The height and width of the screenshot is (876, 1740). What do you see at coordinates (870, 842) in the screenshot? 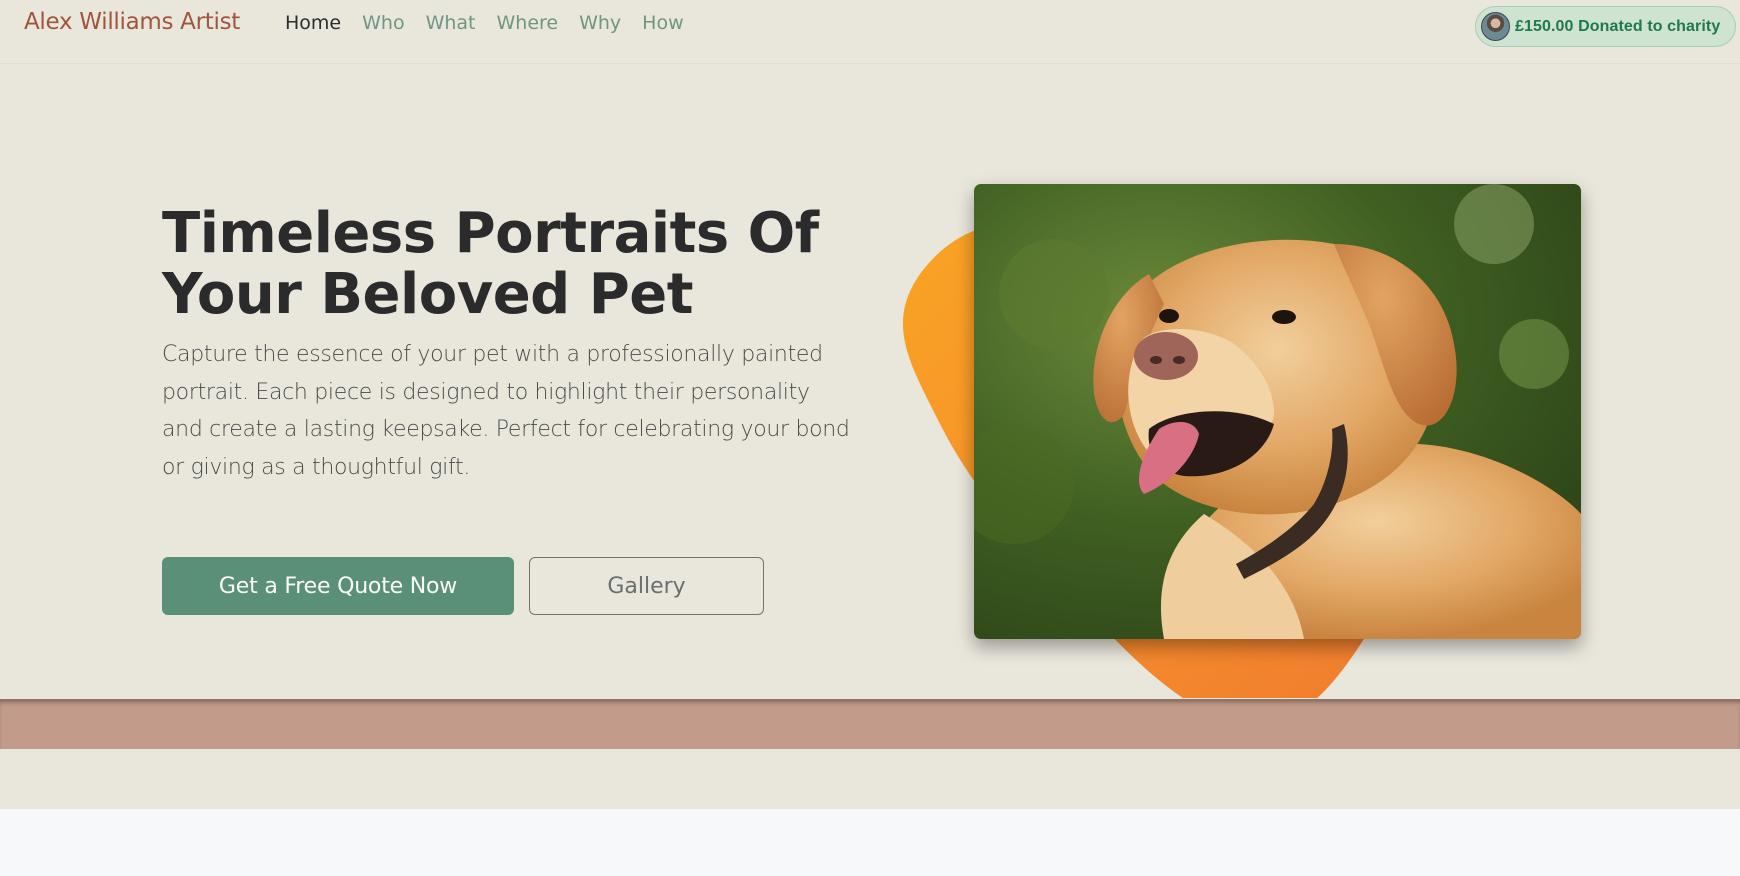
I see `next-section` at bounding box center [870, 842].